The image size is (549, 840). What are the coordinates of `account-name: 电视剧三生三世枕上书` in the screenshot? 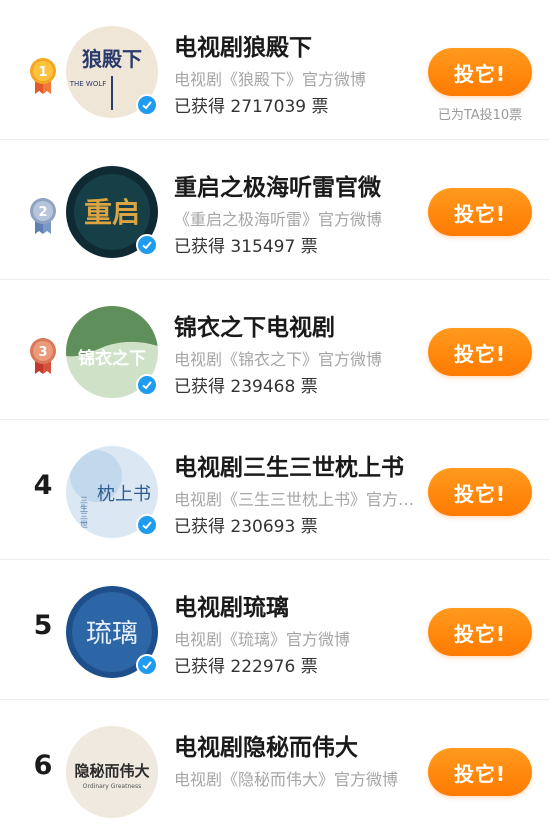 It's located at (289, 465).